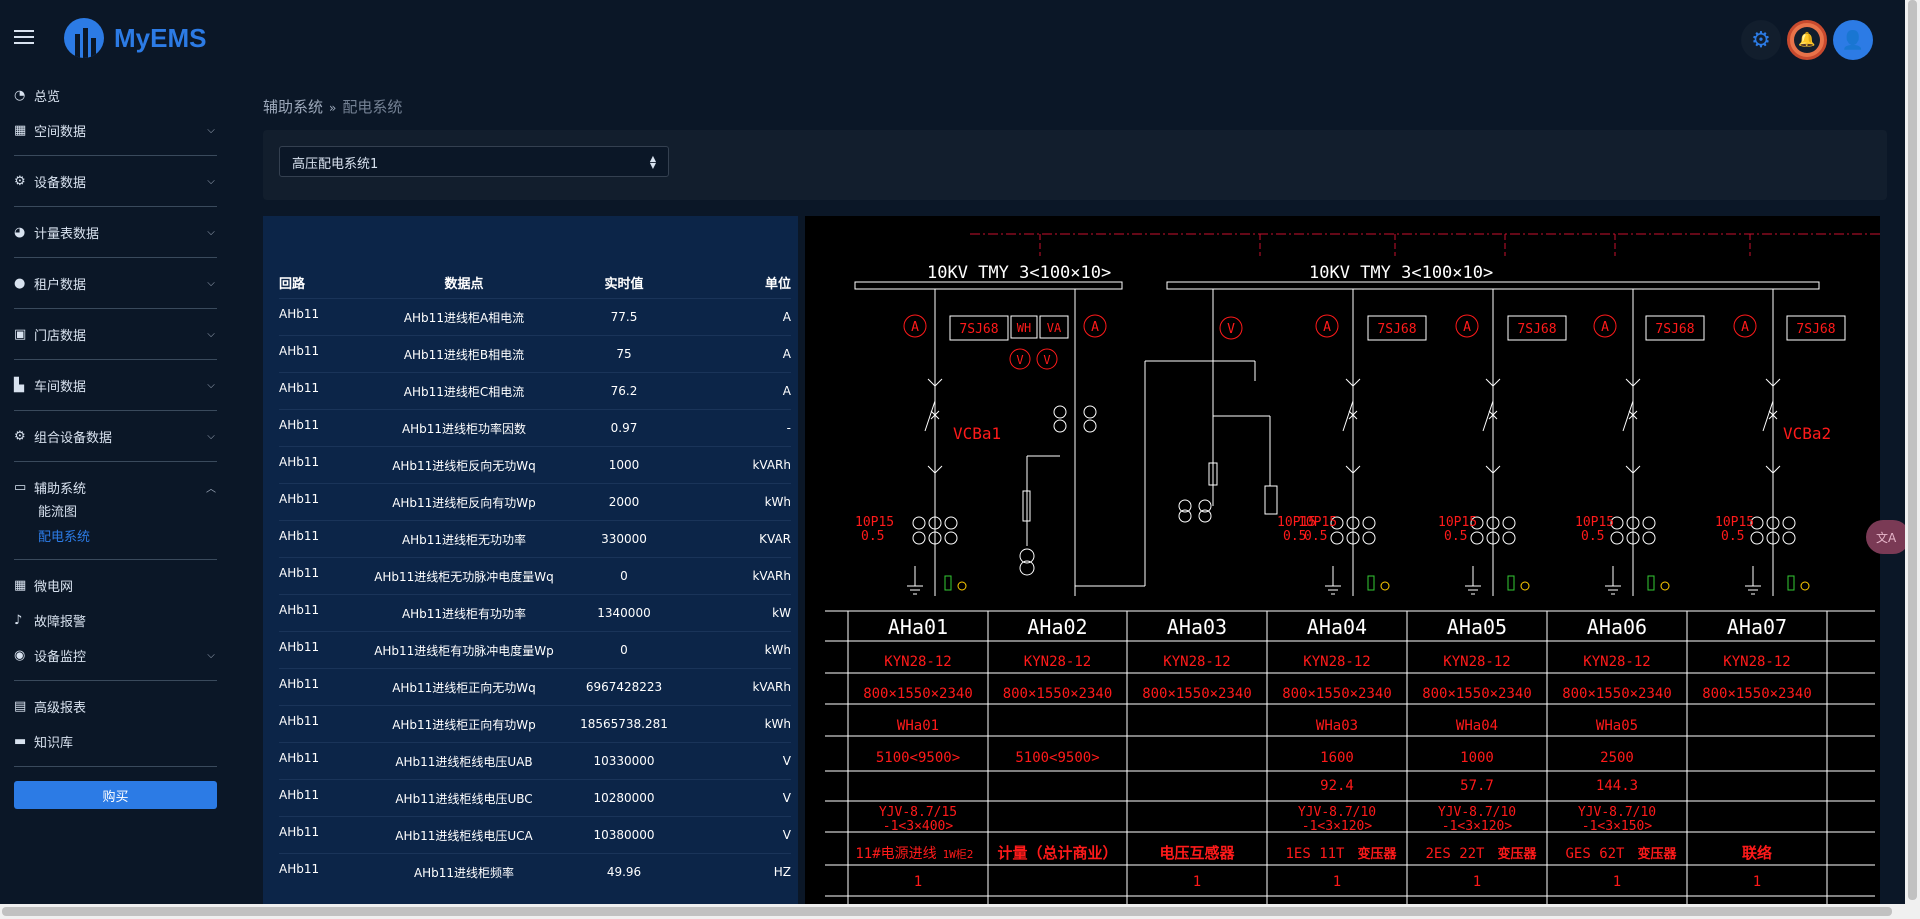  I want to click on vertical-scrollbar, so click(1912, 459).